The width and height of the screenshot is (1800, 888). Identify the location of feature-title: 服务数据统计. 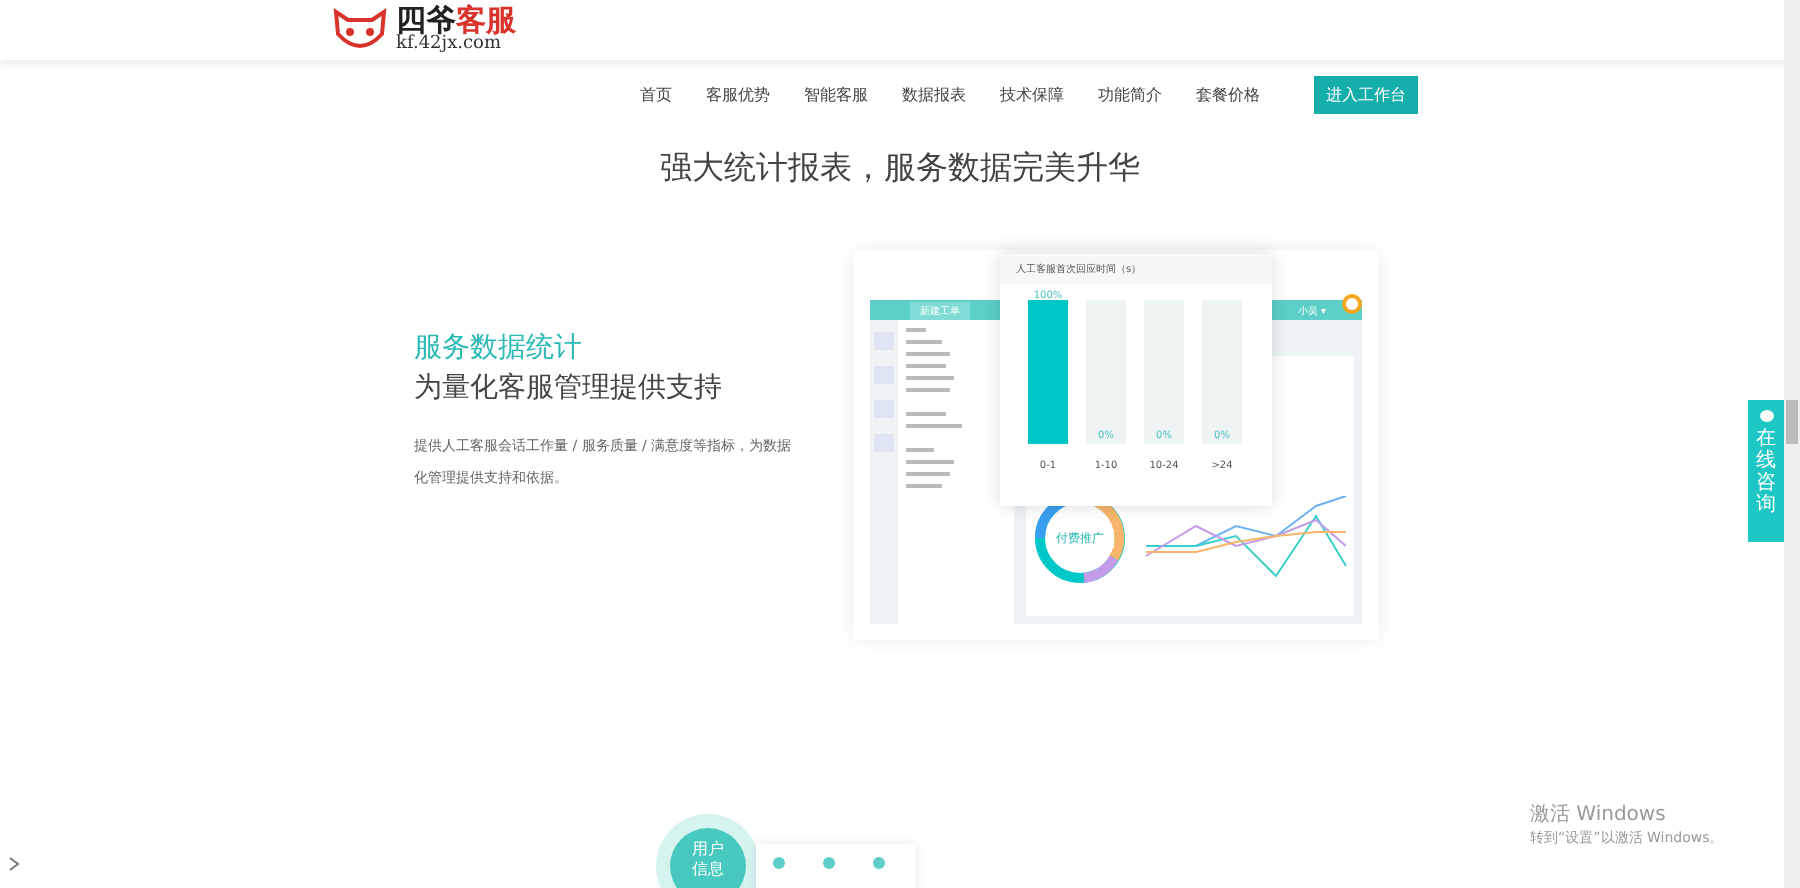
(499, 348).